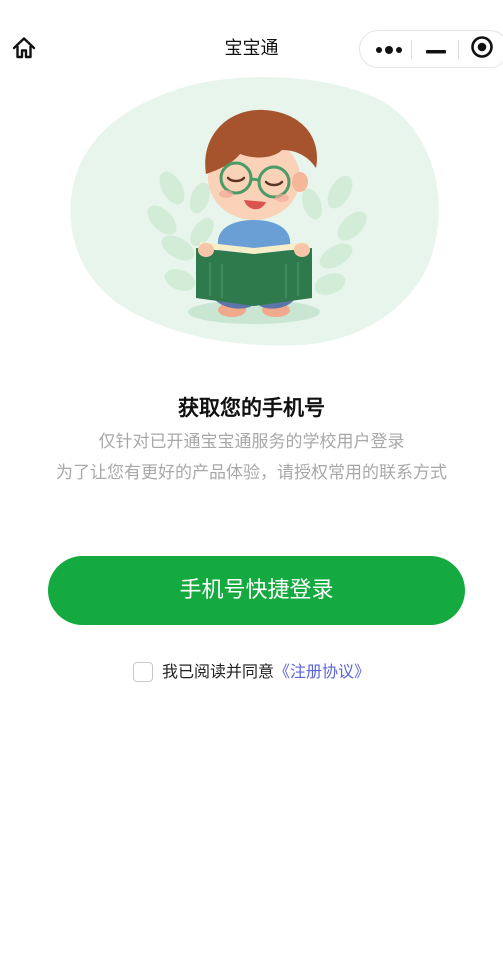 The width and height of the screenshot is (503, 973). I want to click on description-line-2: 为了让您有更好的产品体验，请授权常用的联系方式, so click(251, 473).